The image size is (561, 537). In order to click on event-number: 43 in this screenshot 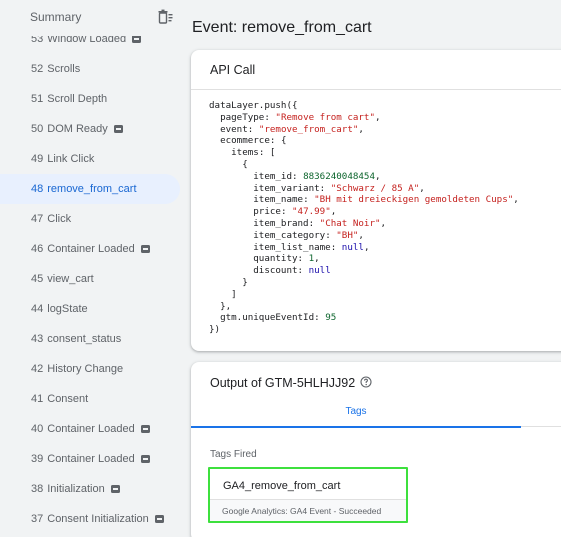, I will do `click(37, 339)`.